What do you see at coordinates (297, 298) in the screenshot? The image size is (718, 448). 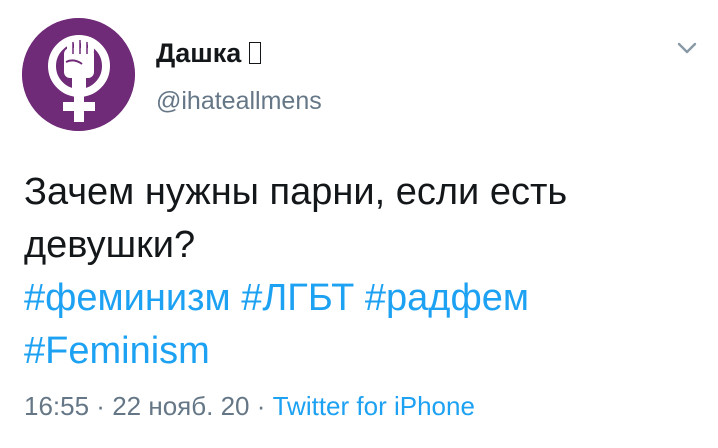 I see `hashtag-lgbt: #ЛГБТ` at bounding box center [297, 298].